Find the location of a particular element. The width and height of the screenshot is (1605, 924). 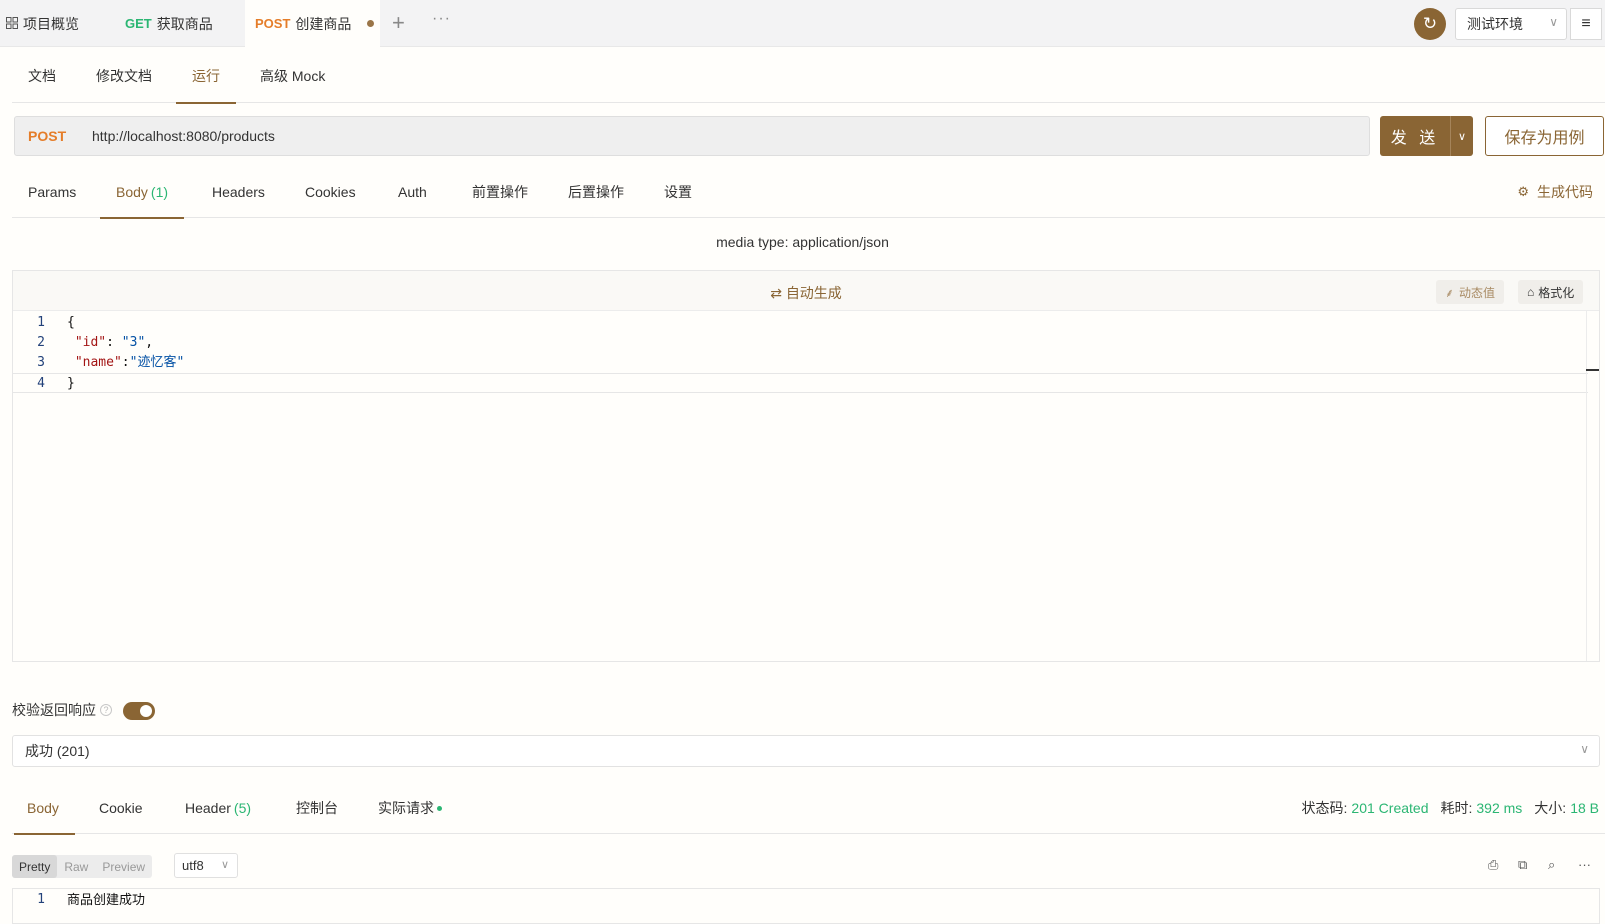

tab-settings: 设置 is located at coordinates (678, 192).